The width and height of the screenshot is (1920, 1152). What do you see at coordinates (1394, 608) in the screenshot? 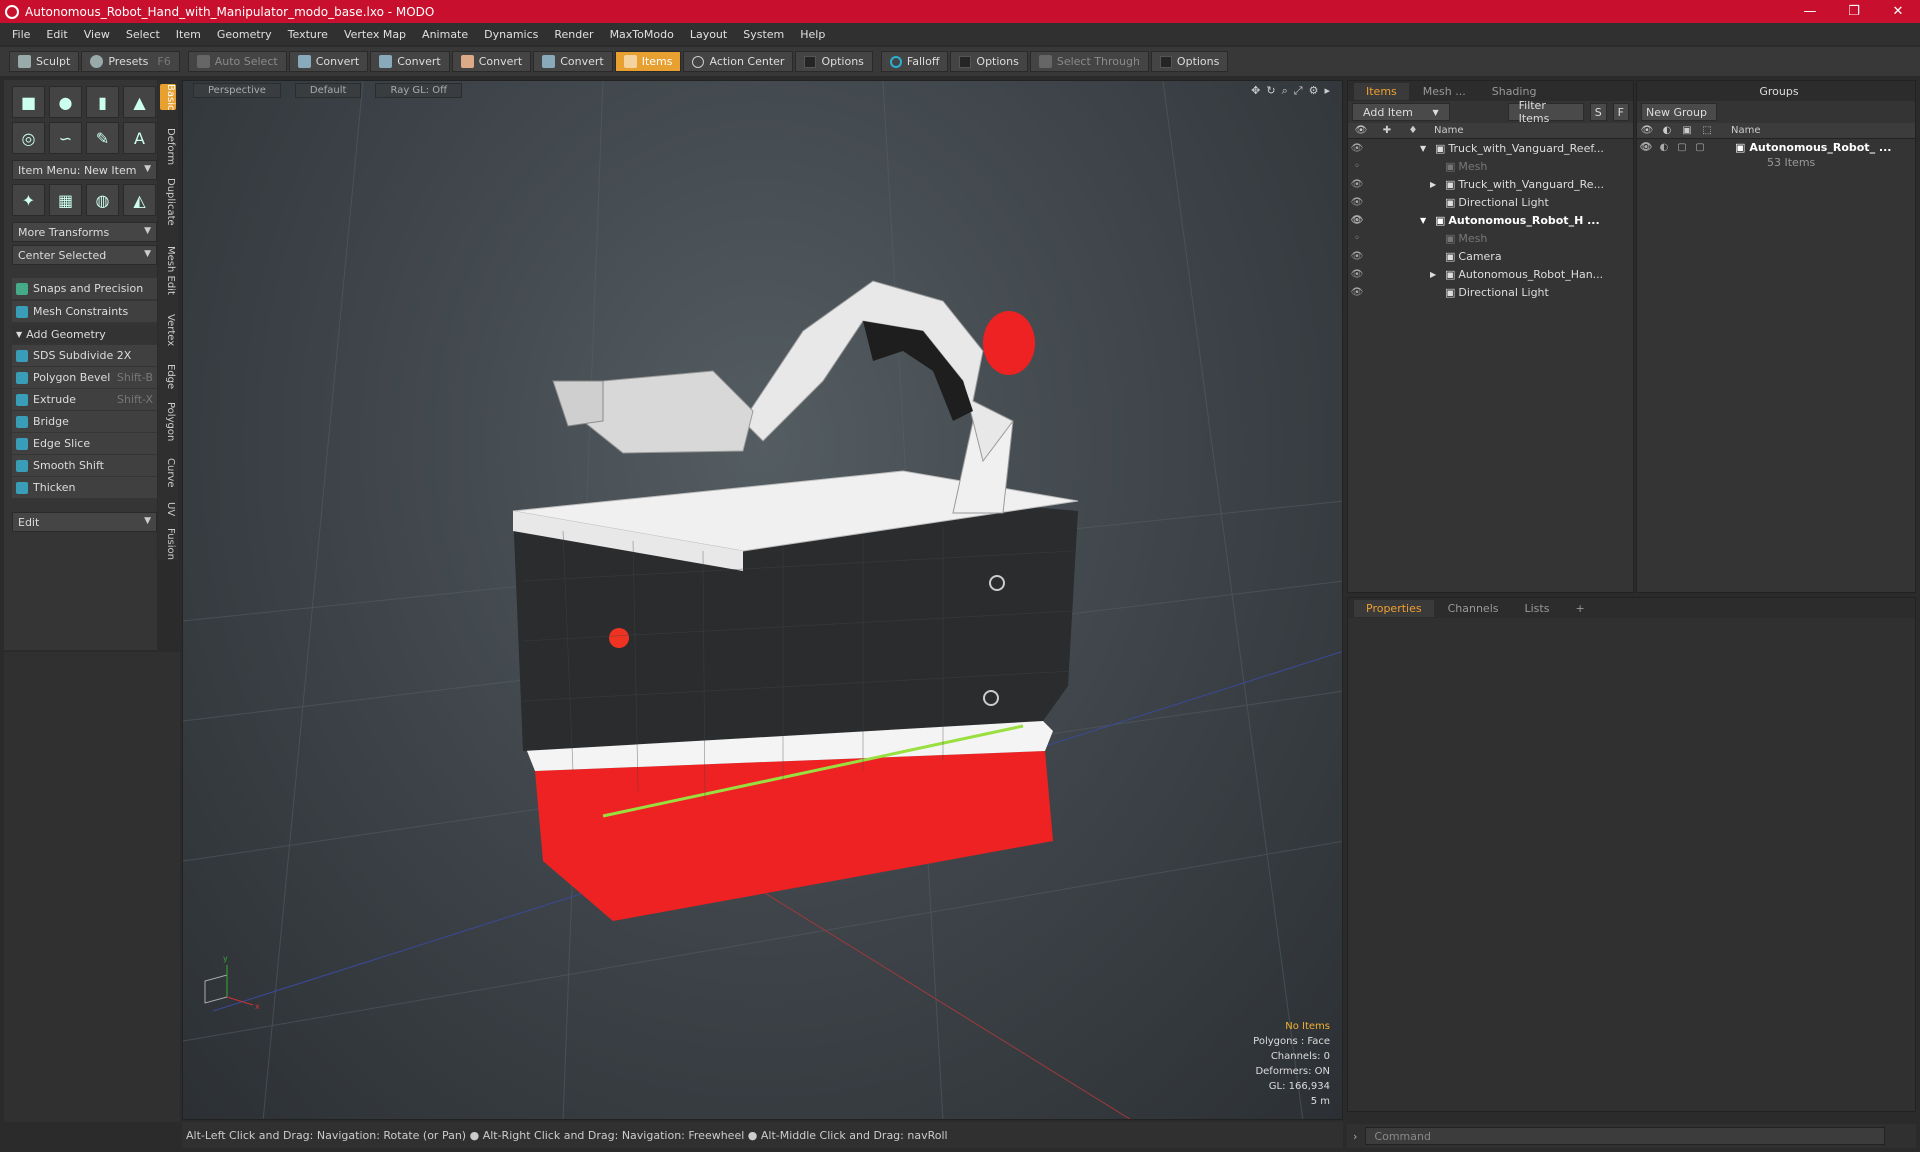
I see `tab-properties: Properties` at bounding box center [1394, 608].